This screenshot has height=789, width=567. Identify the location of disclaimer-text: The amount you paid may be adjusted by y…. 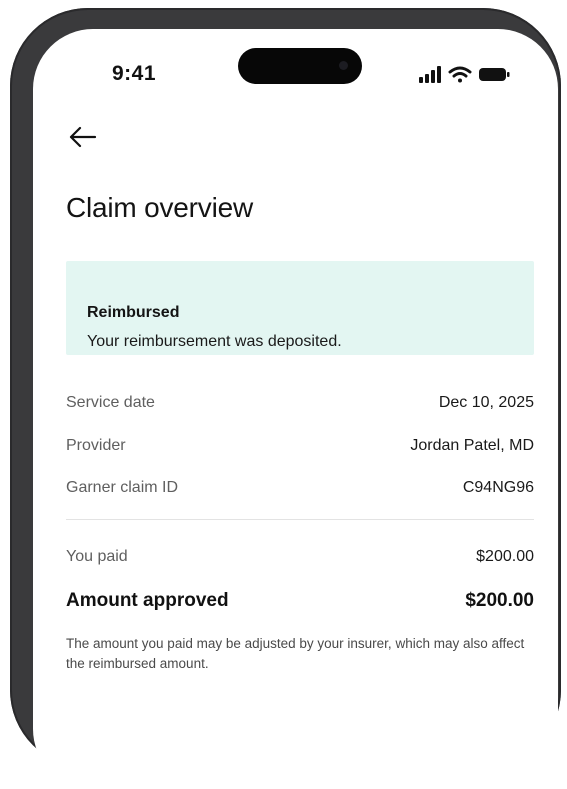
(295, 653).